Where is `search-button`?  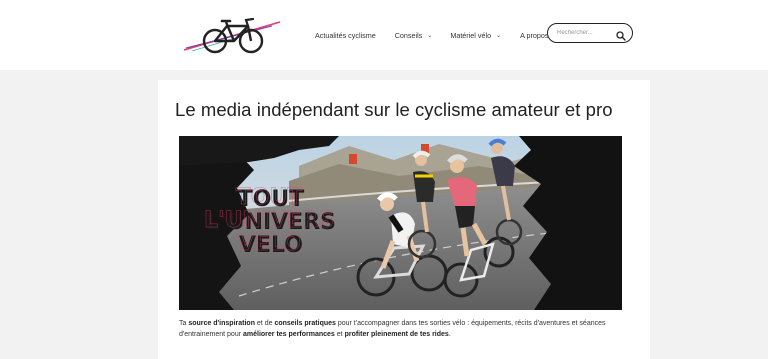
search-button is located at coordinates (621, 34).